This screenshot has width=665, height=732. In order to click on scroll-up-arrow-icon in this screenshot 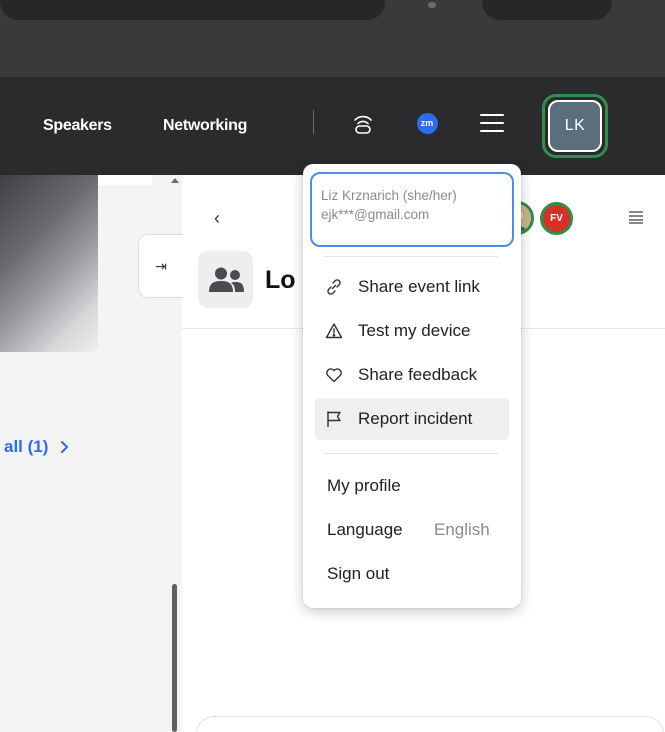, I will do `click(175, 180)`.